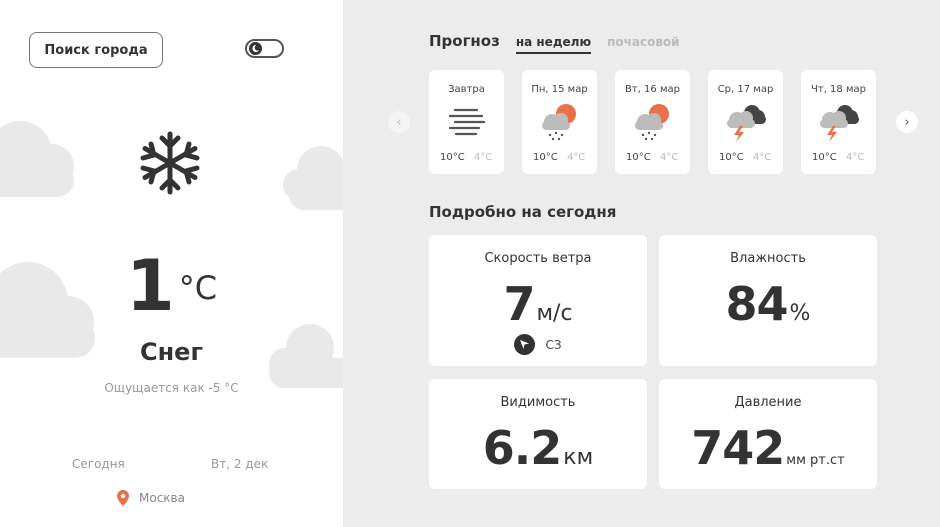 The width and height of the screenshot is (940, 527). Describe the element at coordinates (768, 402) in the screenshot. I see `pressure-label: Давление` at that location.